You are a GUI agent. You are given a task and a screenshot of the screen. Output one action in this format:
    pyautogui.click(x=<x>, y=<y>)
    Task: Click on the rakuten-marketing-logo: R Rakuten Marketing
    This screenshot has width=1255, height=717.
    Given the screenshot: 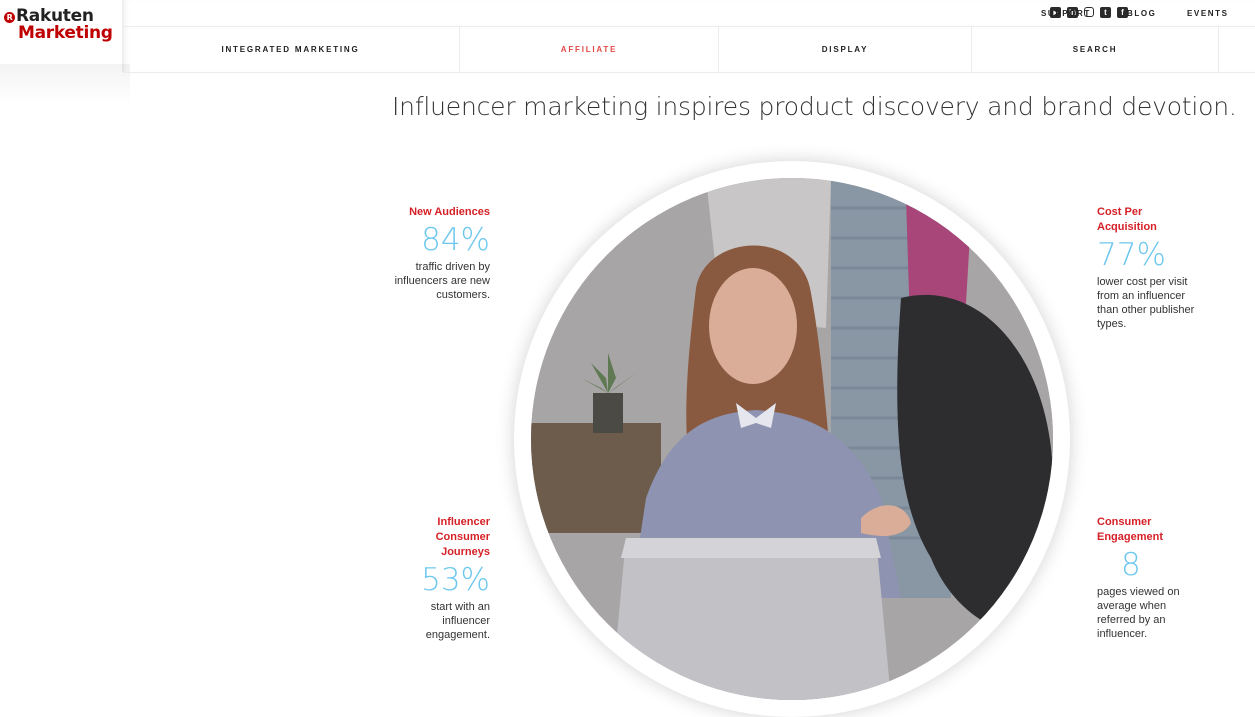 What is the action you would take?
    pyautogui.click(x=63, y=36)
    